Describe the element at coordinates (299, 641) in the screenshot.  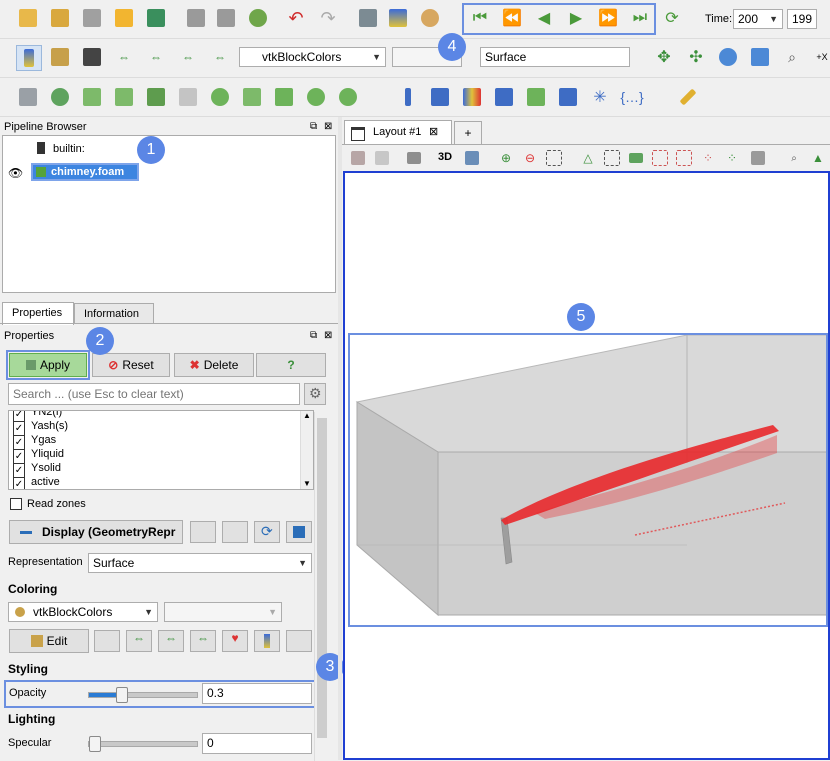
I see `annotations-button` at that location.